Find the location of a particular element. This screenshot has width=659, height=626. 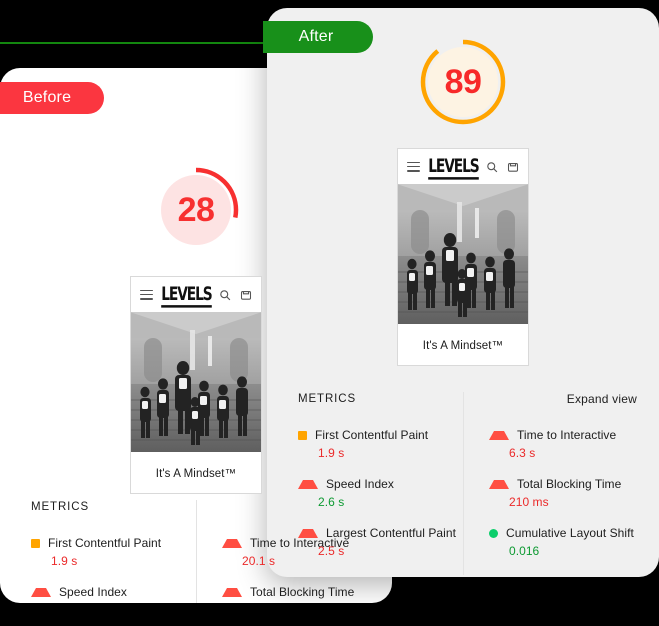

metric-marker-circle-icon is located at coordinates (493, 533).